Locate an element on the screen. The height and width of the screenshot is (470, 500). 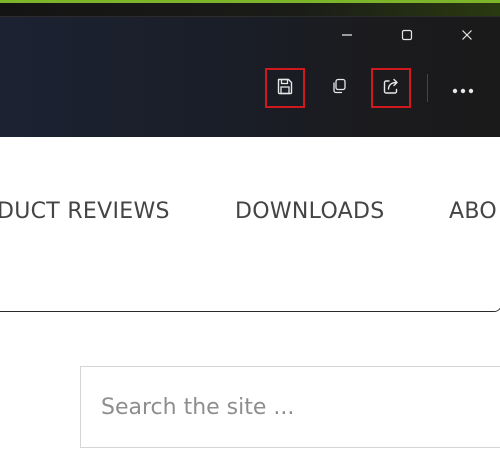
share-icon is located at coordinates (391, 88).